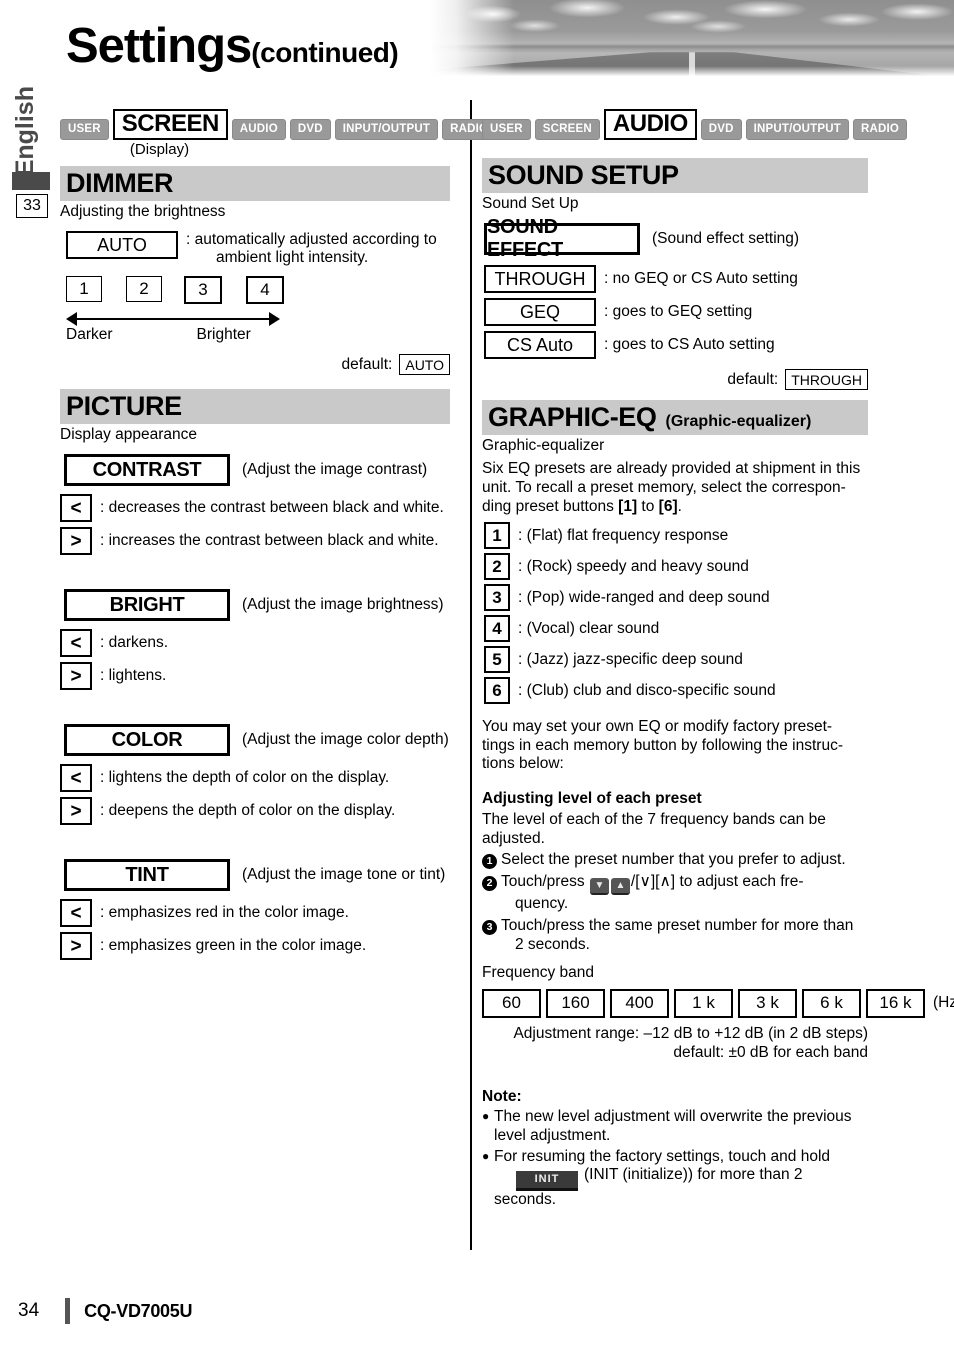 The height and width of the screenshot is (1348, 954). Describe the element at coordinates (599, 887) in the screenshot. I see `chevron-down-button-icon: ▼` at that location.